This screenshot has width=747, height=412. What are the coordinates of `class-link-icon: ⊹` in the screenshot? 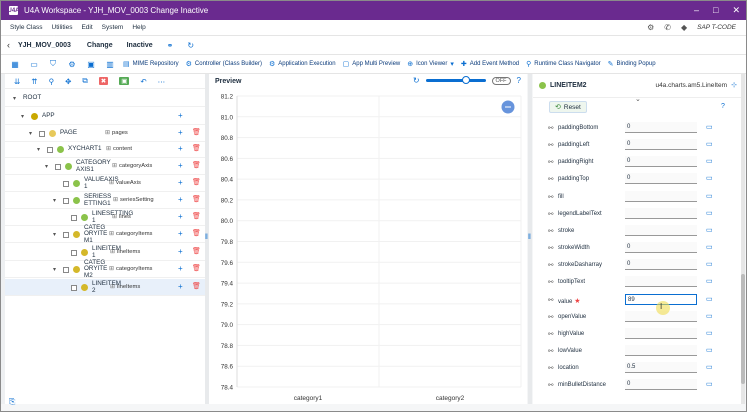 It's located at (734, 85).